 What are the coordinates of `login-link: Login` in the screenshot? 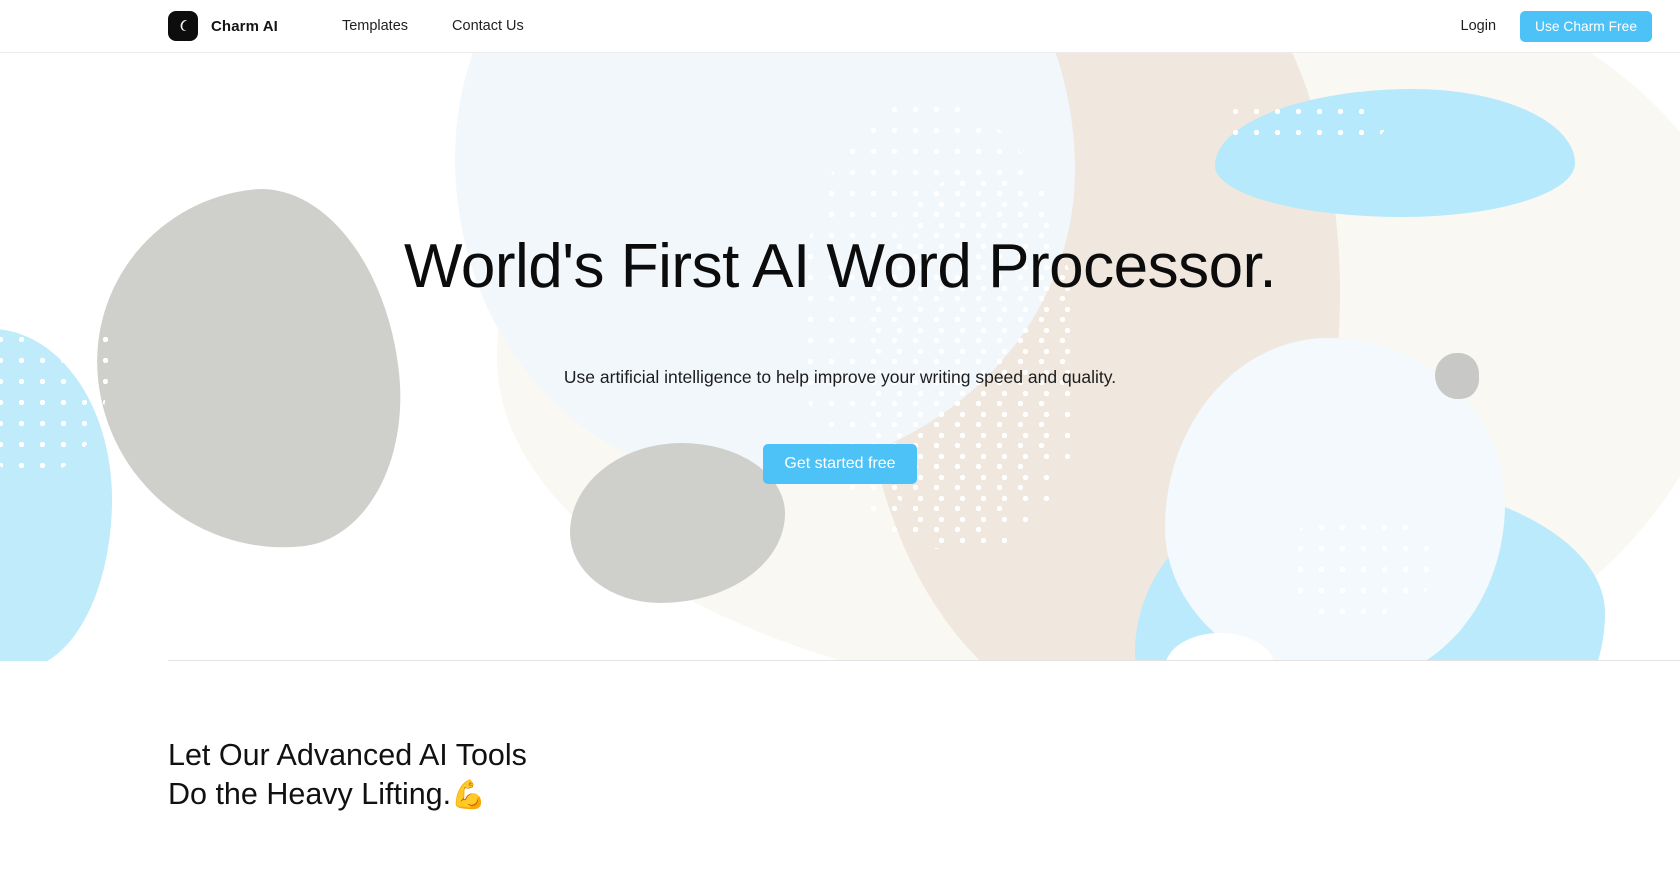 It's located at (1478, 26).